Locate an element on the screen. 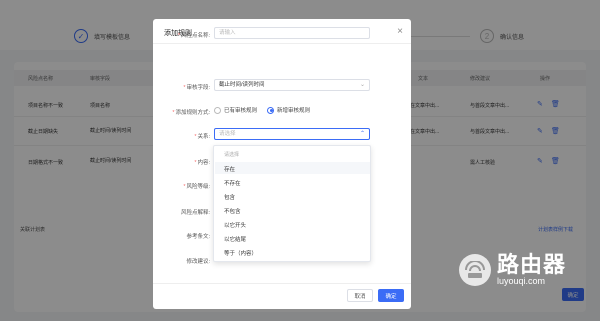 The width and height of the screenshot is (600, 321). watermark: 路由器 luyouqi.com is located at coordinates (512, 270).